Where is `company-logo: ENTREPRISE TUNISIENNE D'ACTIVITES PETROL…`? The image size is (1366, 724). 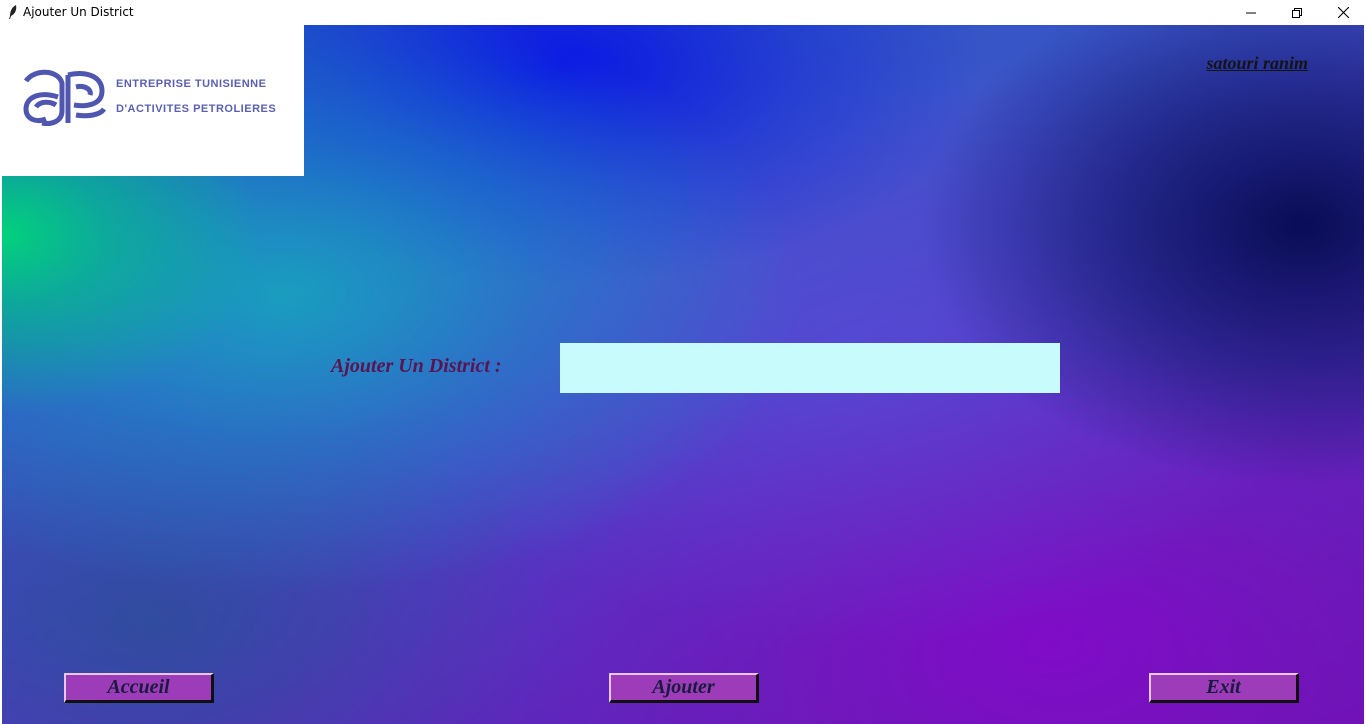 company-logo: ENTREPRISE TUNISIENNE D'ACTIVITES PETROL… is located at coordinates (153, 100).